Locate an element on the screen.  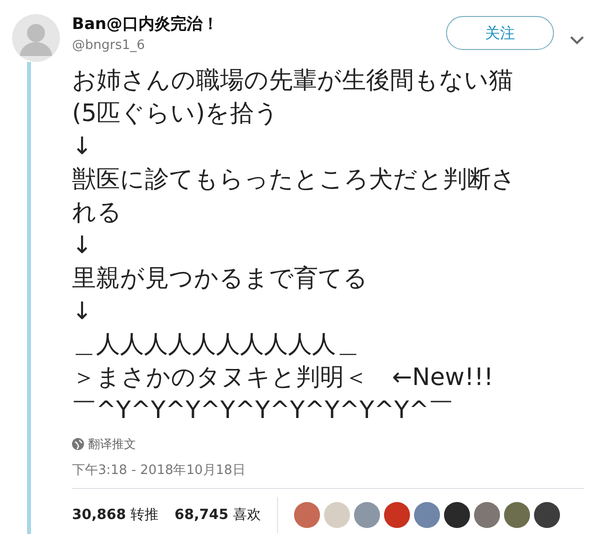
avatar is located at coordinates (36, 38).